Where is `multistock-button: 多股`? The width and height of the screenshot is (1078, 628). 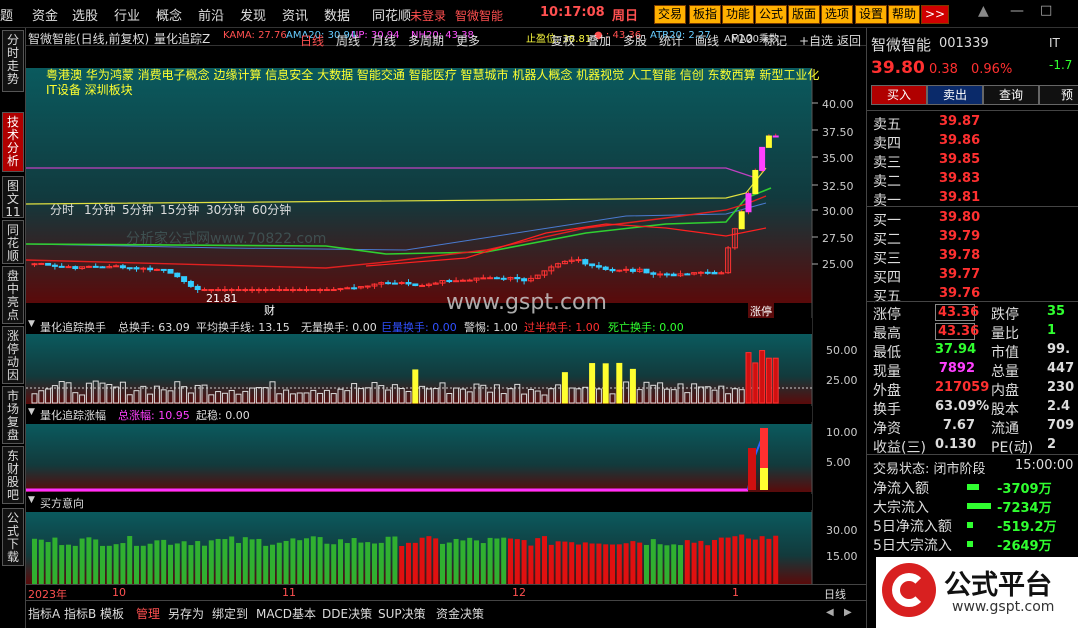 multistock-button: 多股 is located at coordinates (635, 40).